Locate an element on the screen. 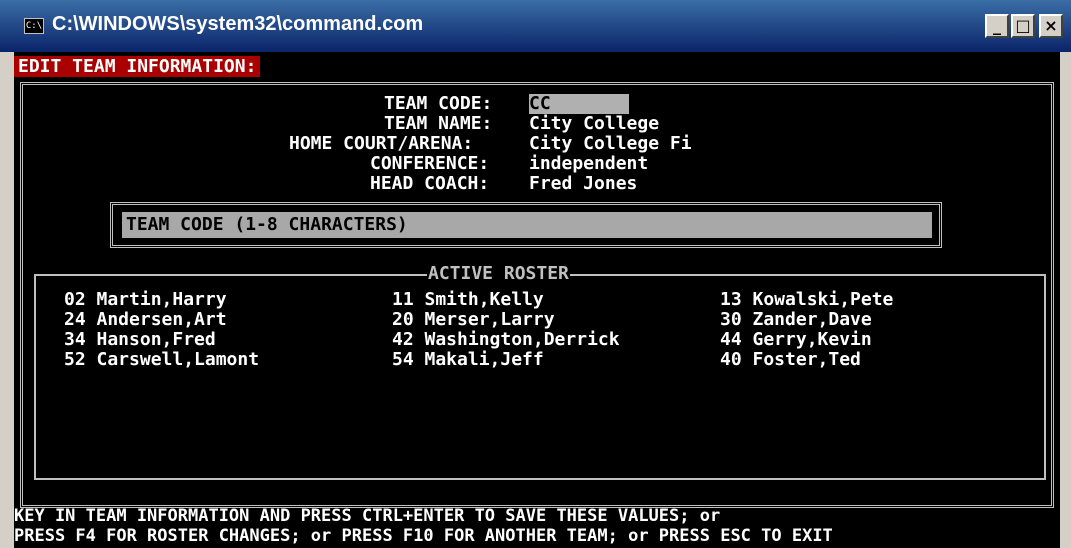 Image resolution: width=1071 pixels, height=548 pixels. home-court-label: HOME COURT/ARENA: is located at coordinates (381, 143).